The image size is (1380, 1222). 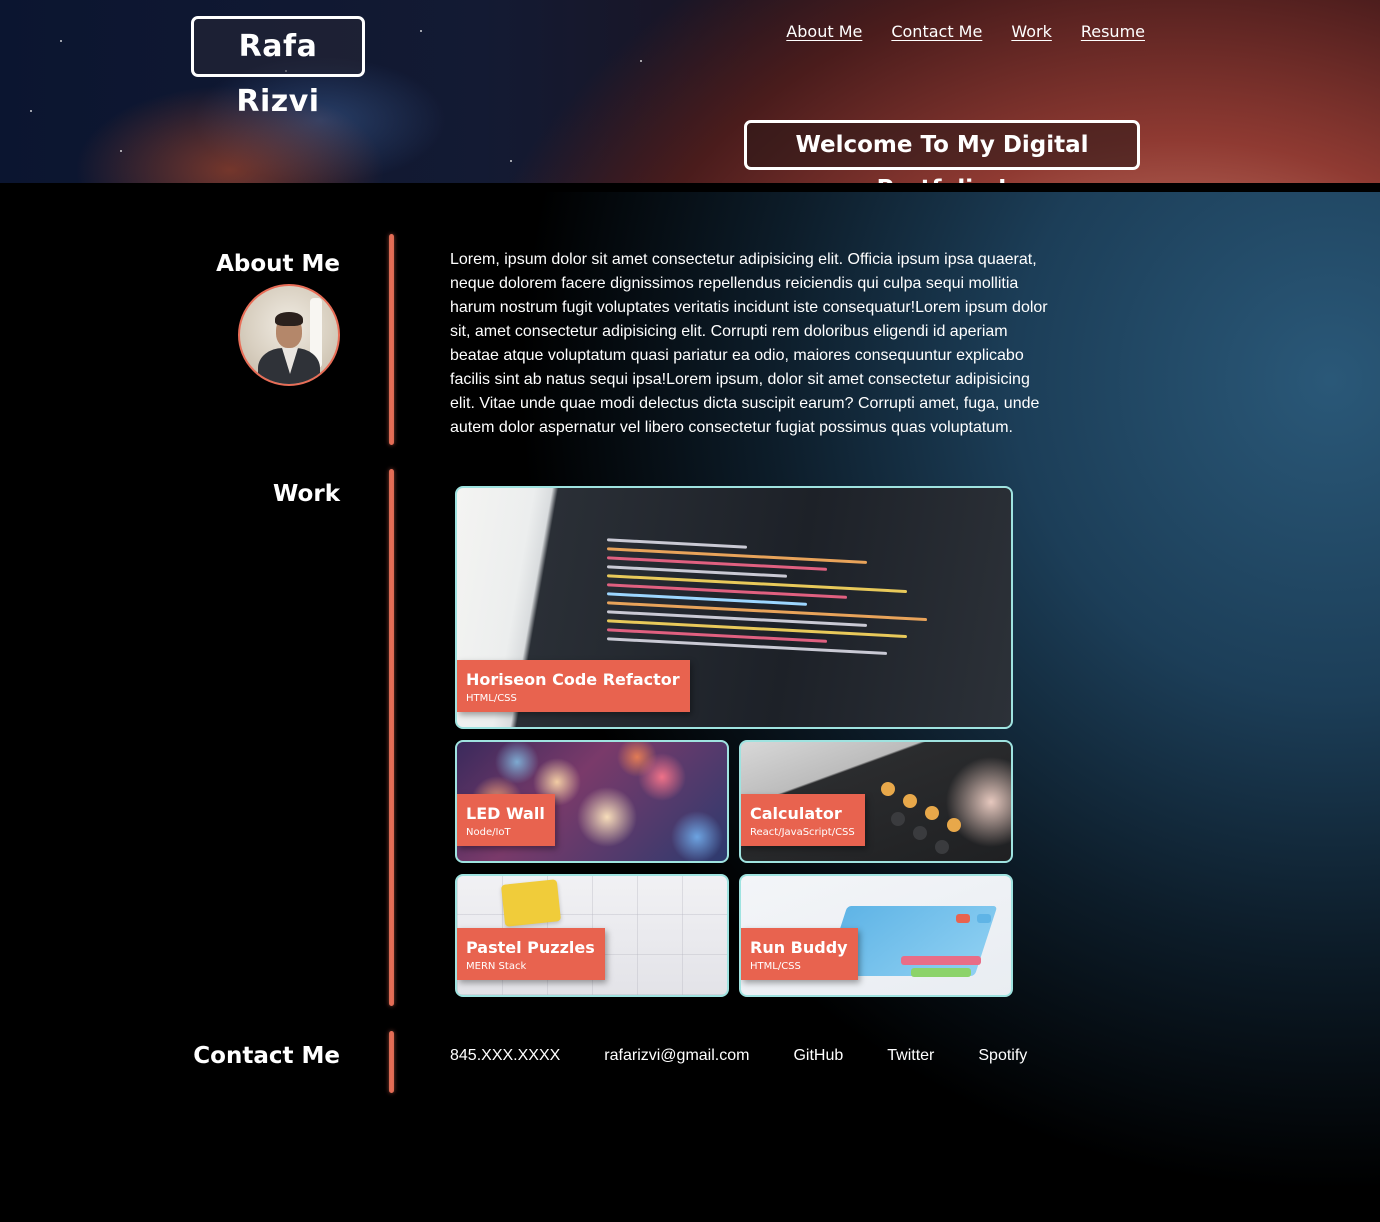 I want to click on main-nav: About Me Contact Me Work Resume, so click(x=965, y=31).